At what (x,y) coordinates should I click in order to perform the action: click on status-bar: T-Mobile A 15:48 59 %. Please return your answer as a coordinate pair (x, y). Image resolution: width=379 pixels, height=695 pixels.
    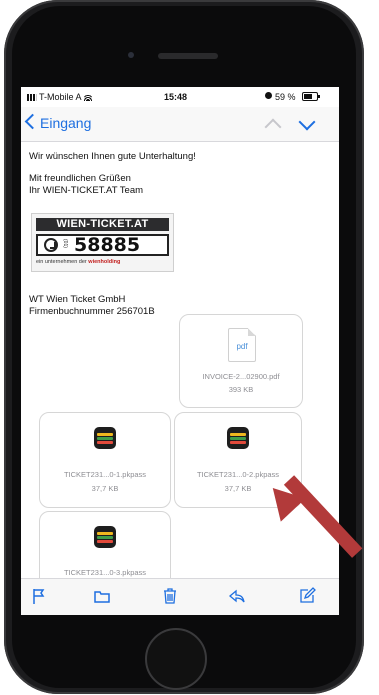
    Looking at the image, I should click on (180, 97).